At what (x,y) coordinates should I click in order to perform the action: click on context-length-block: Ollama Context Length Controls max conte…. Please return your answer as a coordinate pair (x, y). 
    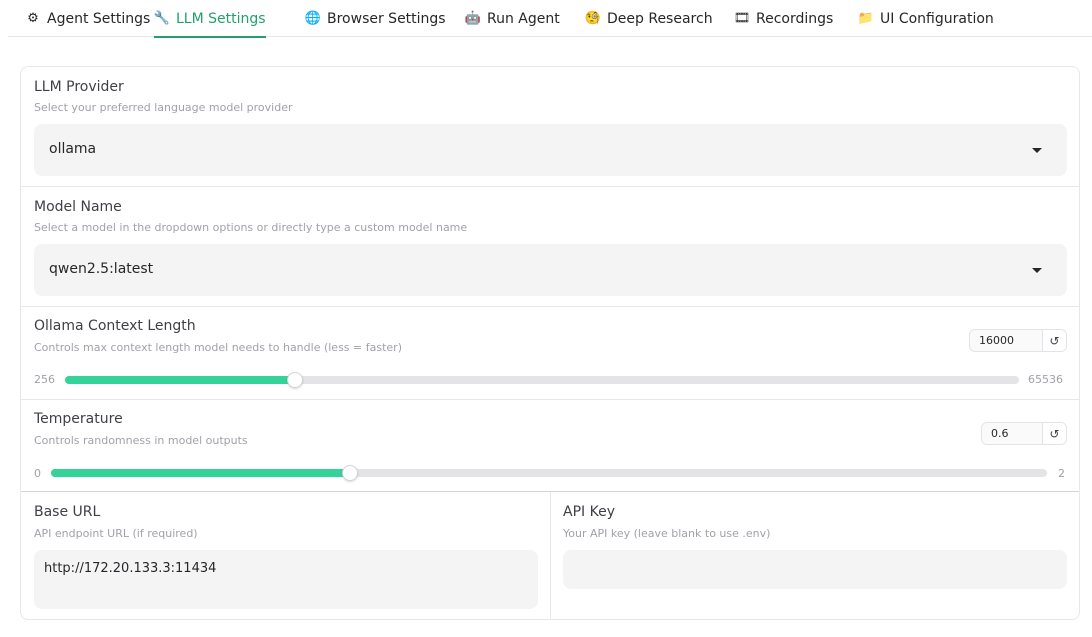
    Looking at the image, I should click on (550, 353).